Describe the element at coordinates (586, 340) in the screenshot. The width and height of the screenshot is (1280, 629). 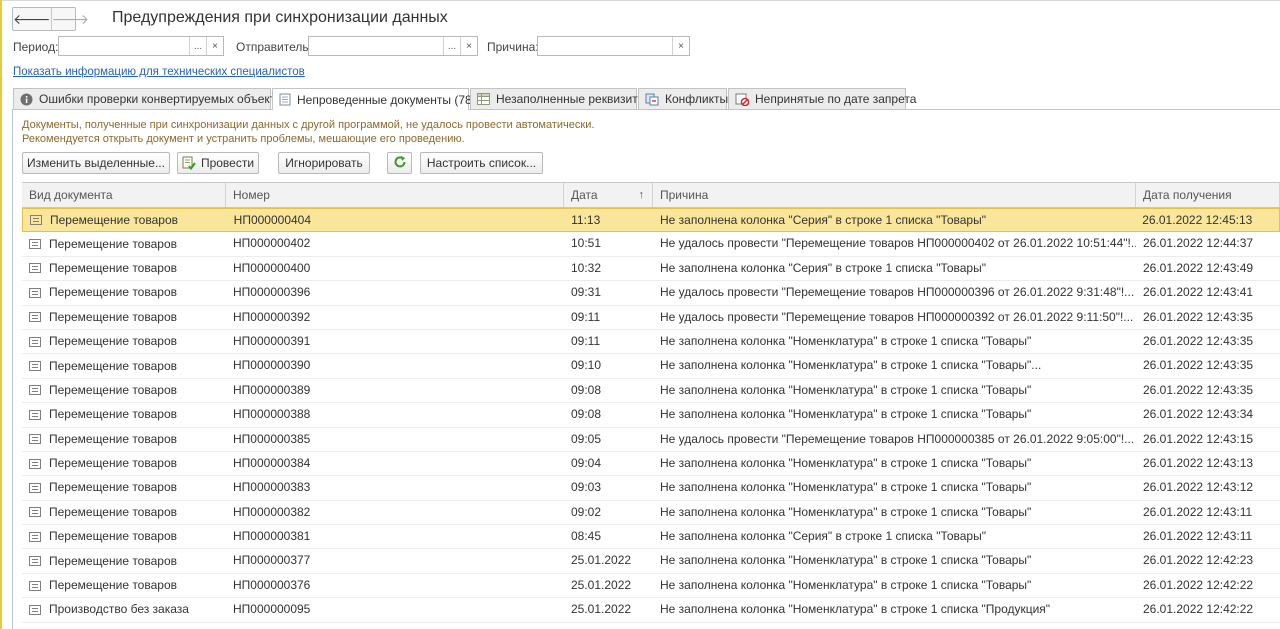
I see `cell-date: 09:11` at that location.